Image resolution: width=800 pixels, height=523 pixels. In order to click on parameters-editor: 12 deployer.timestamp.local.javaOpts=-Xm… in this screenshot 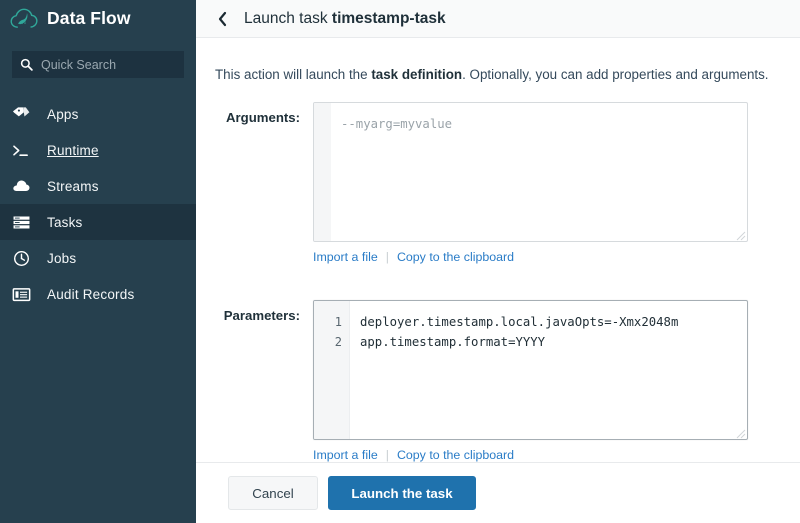, I will do `click(530, 370)`.